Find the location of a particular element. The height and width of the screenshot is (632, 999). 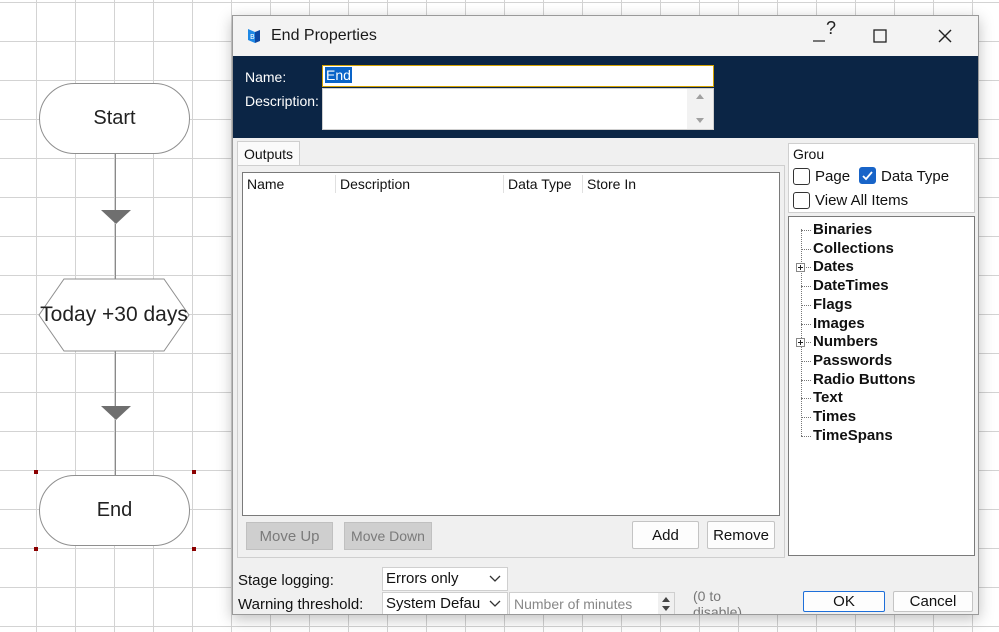

start-stage: Start is located at coordinates (114, 118).